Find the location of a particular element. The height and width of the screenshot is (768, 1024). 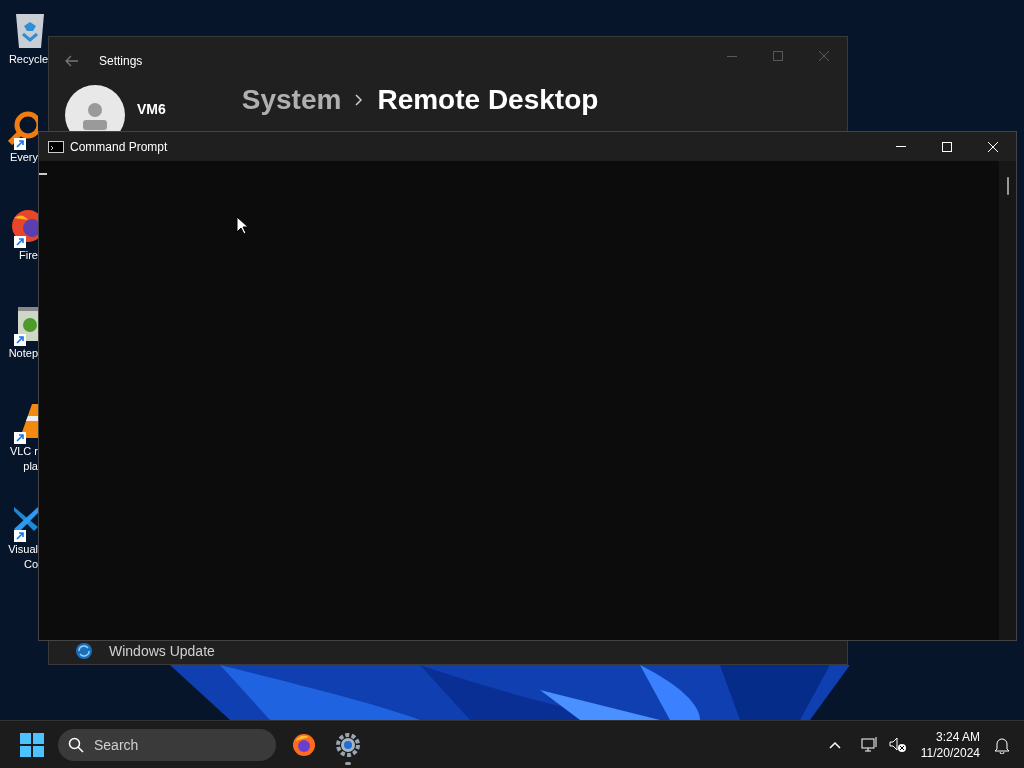

chevron-up-icon is located at coordinates (834, 744).